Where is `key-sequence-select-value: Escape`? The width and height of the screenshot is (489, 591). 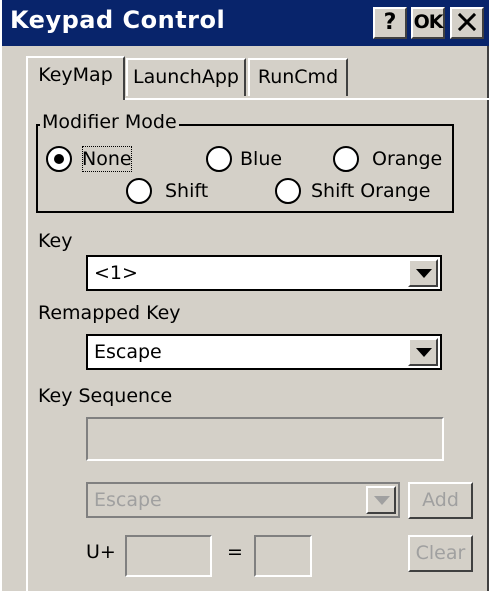
key-sequence-select-value: Escape is located at coordinates (128, 500).